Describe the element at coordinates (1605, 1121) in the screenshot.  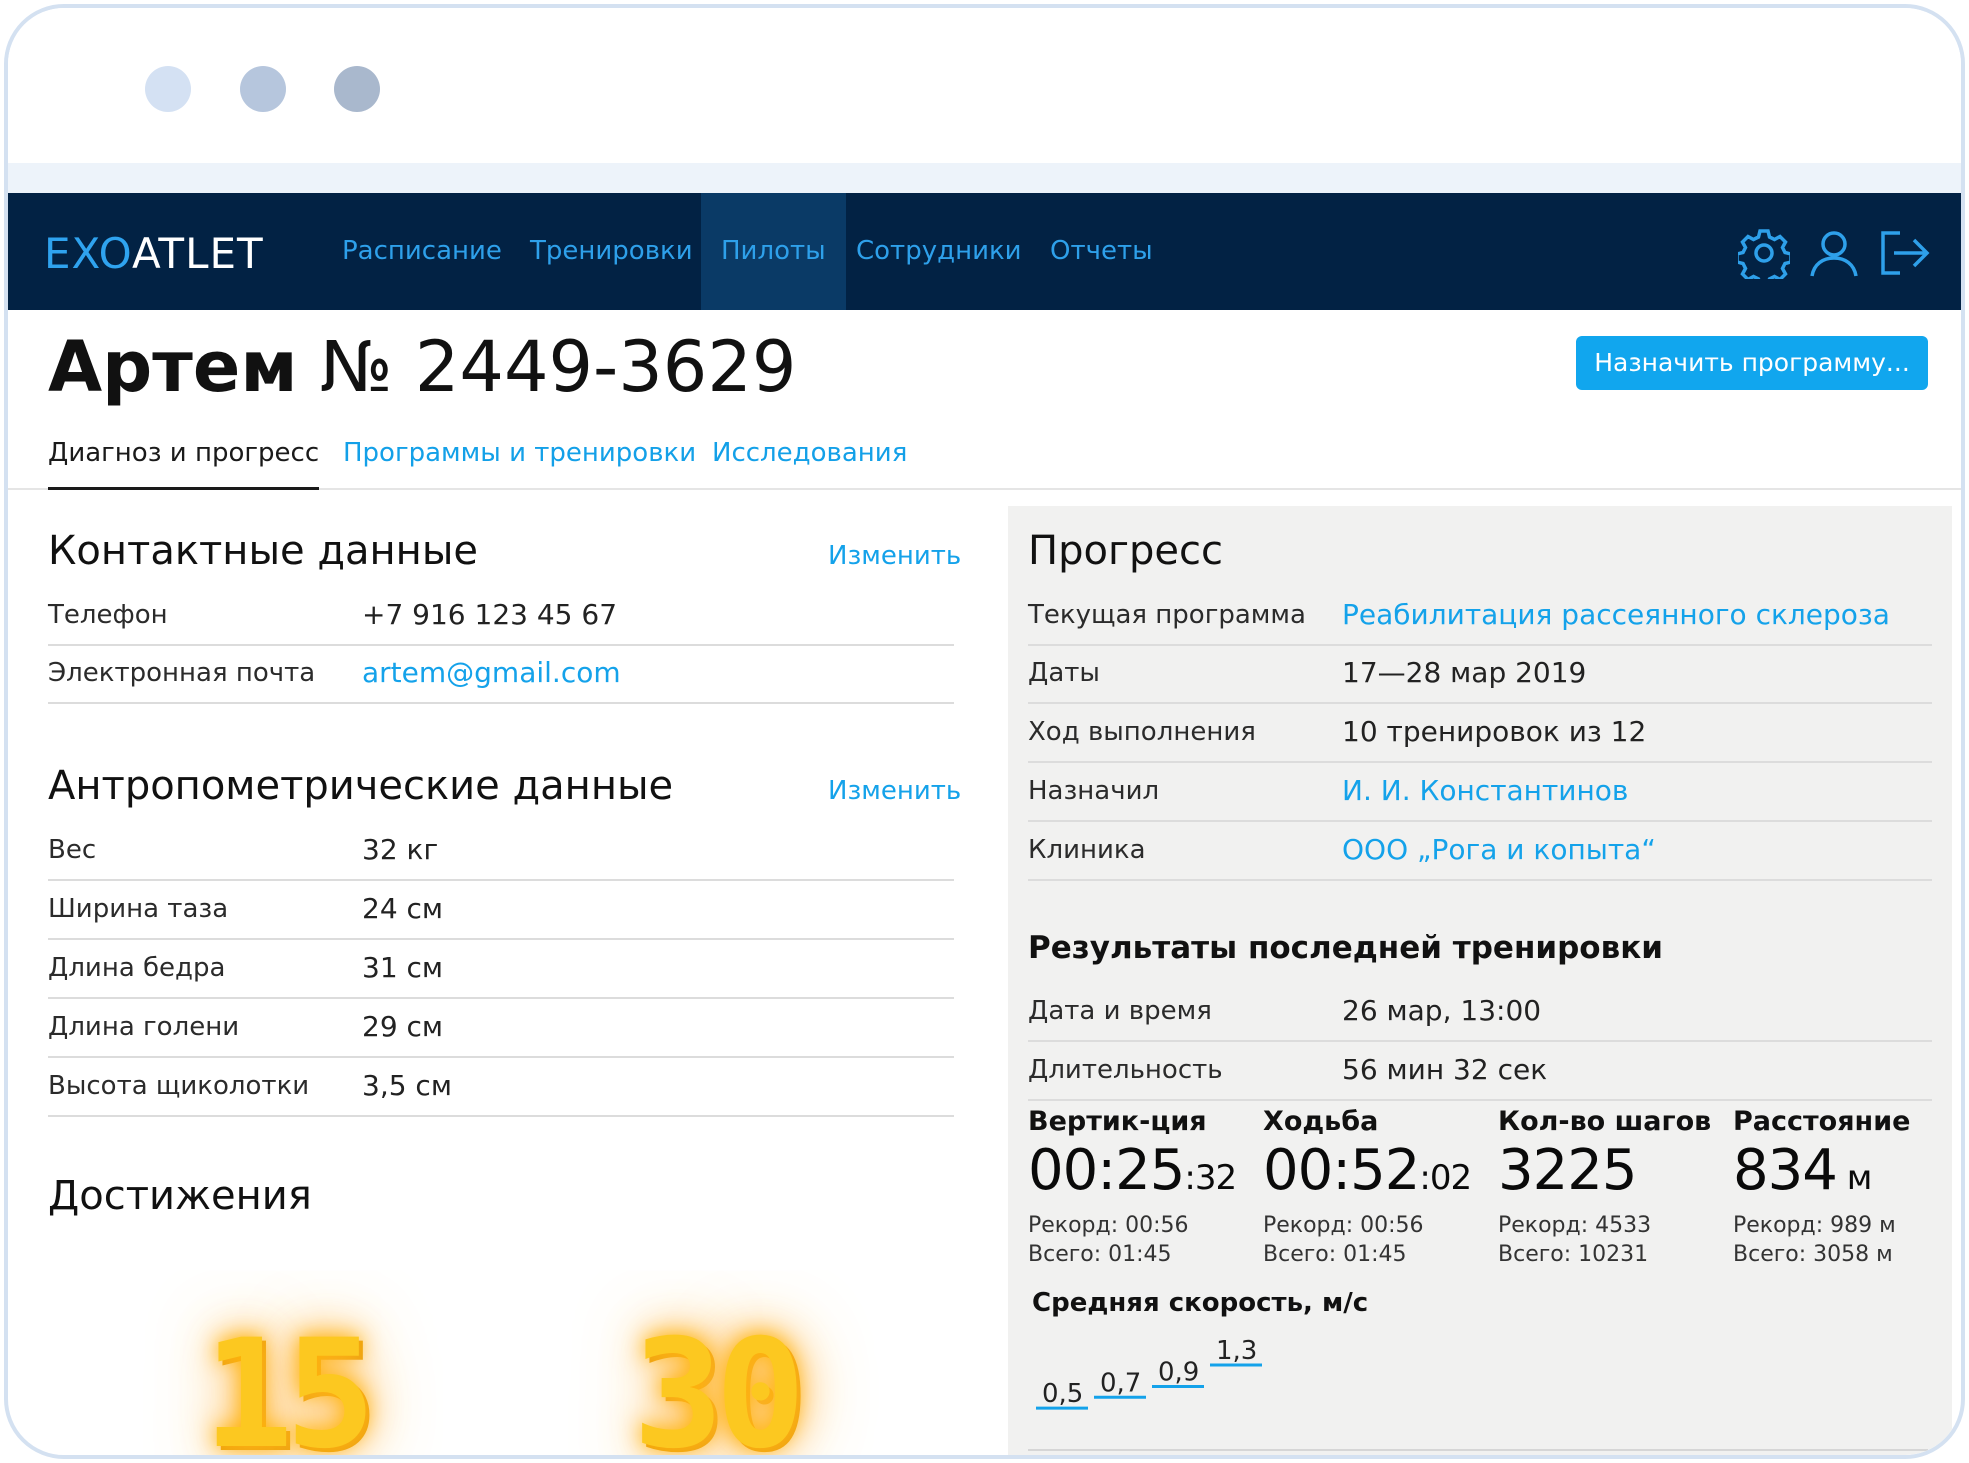
I see `metric-label: Кол-во шагов` at that location.